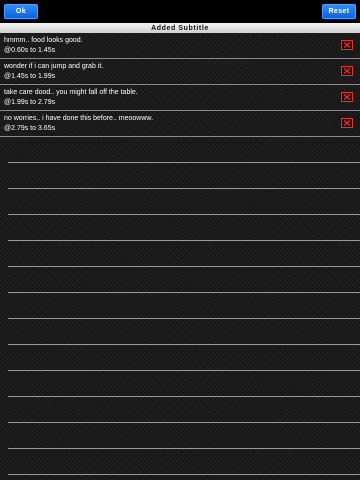  I want to click on subtitle-text: wonder if i can jump and grab it., so click(54, 66).